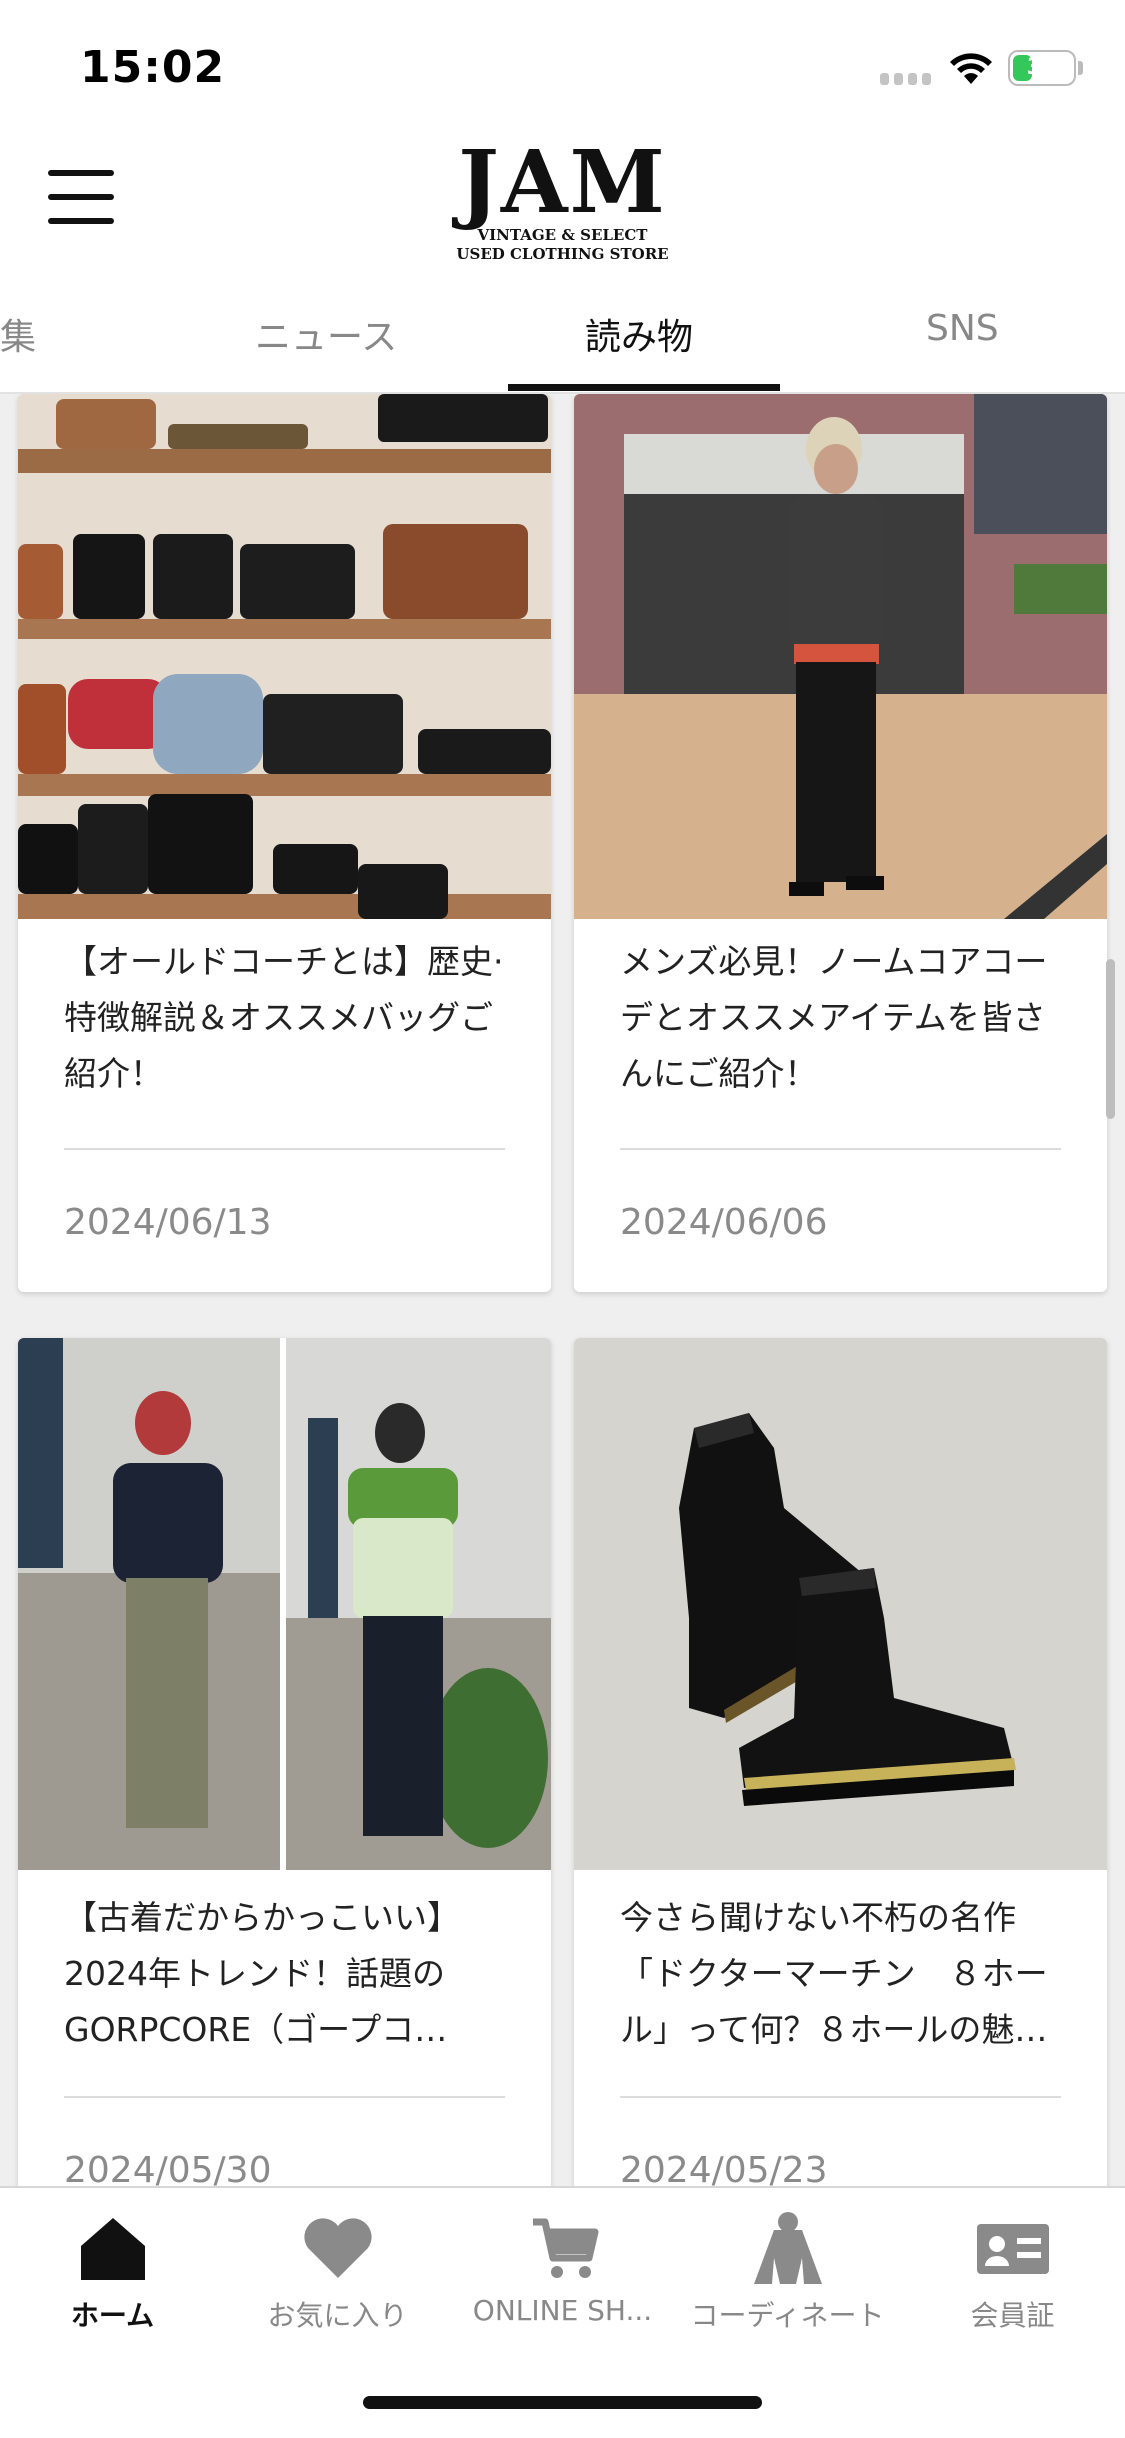 This screenshot has height=2438, width=1125. I want to click on status-bar: 15:02 30, so click(562, 65).